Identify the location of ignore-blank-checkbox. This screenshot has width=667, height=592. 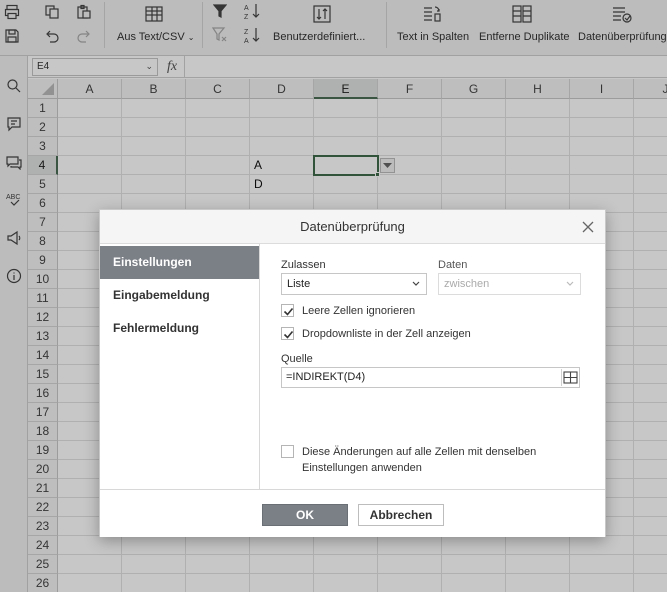
(287, 310).